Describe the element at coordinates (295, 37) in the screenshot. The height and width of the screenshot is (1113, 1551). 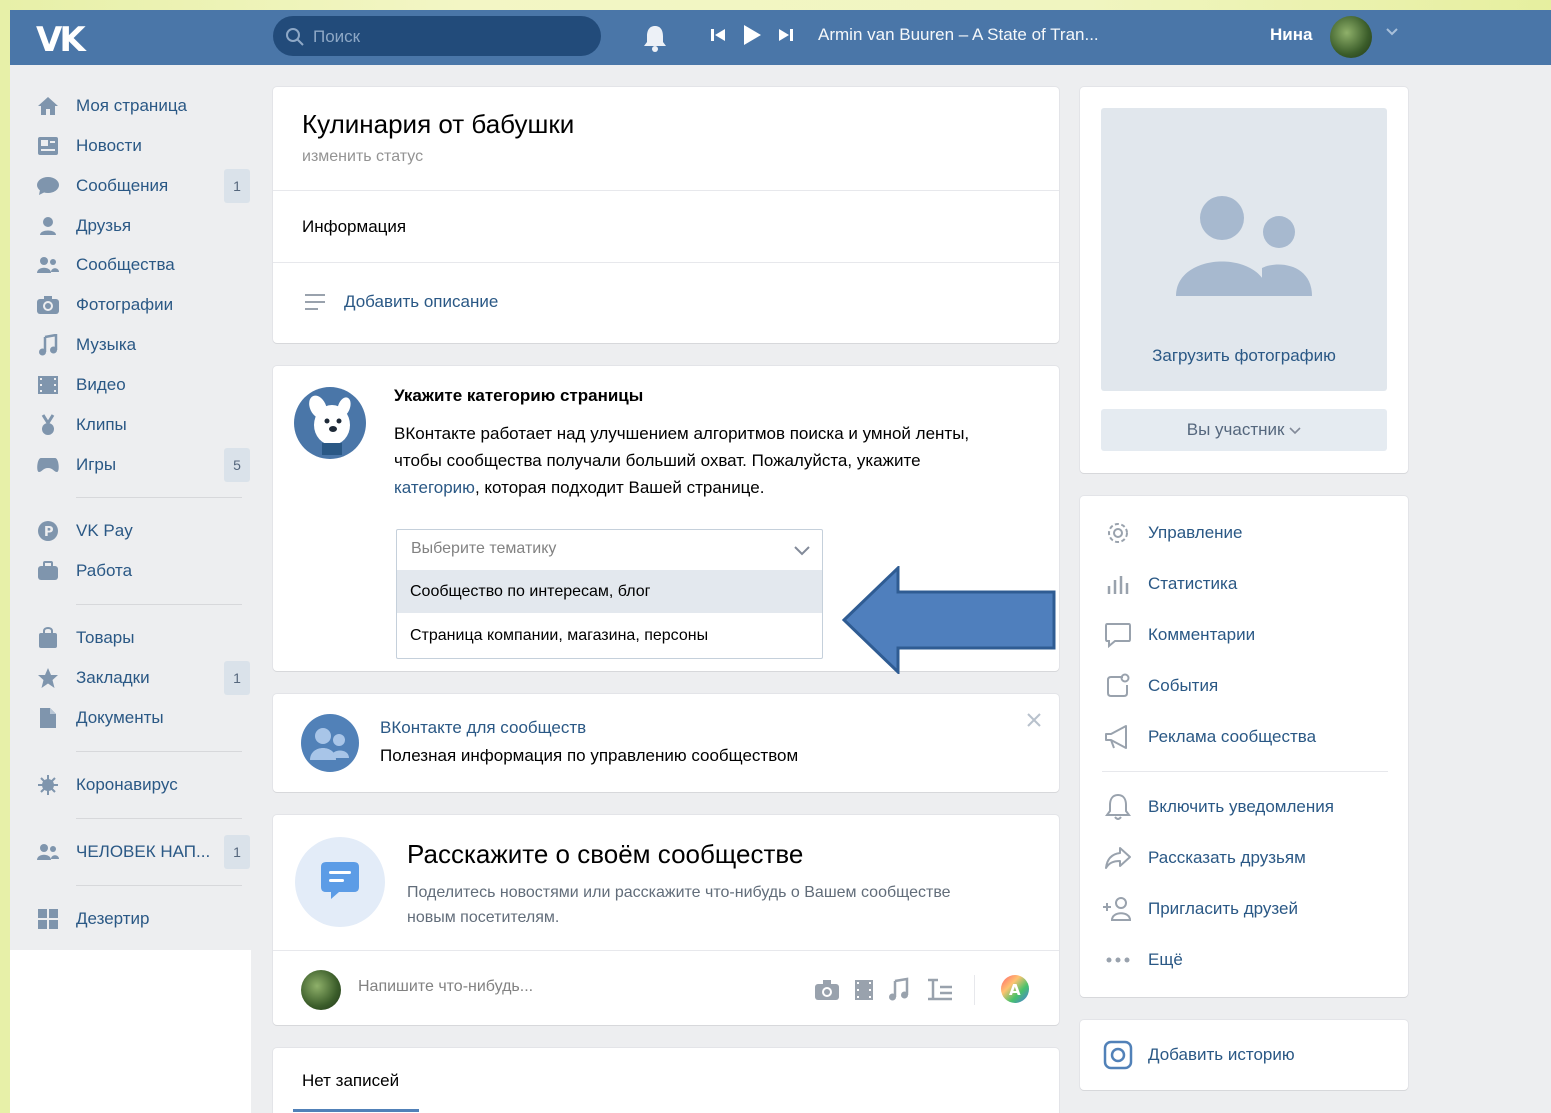
I see `search-icon` at that location.